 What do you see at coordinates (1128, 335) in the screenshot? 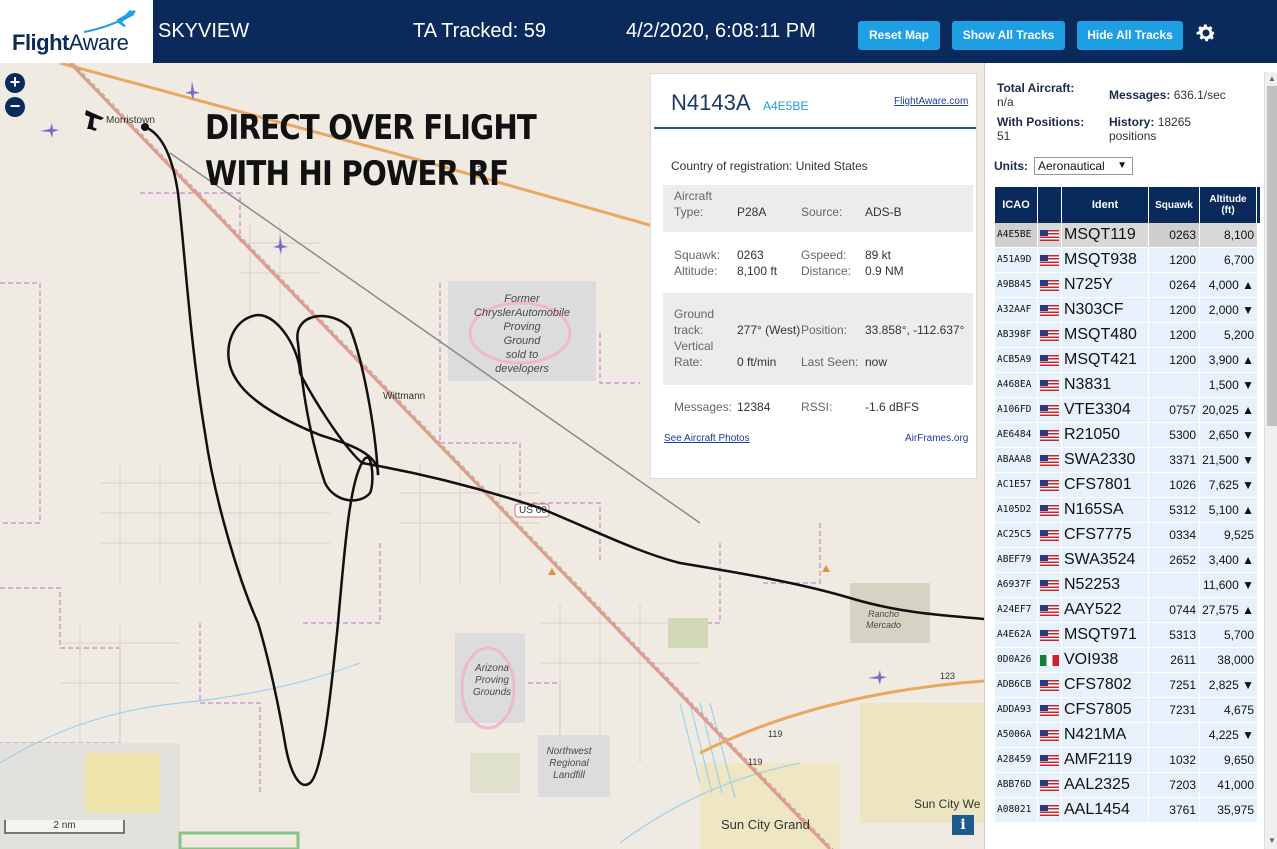
I see `table-row: AB398F MSQT480 1200 5,200` at bounding box center [1128, 335].